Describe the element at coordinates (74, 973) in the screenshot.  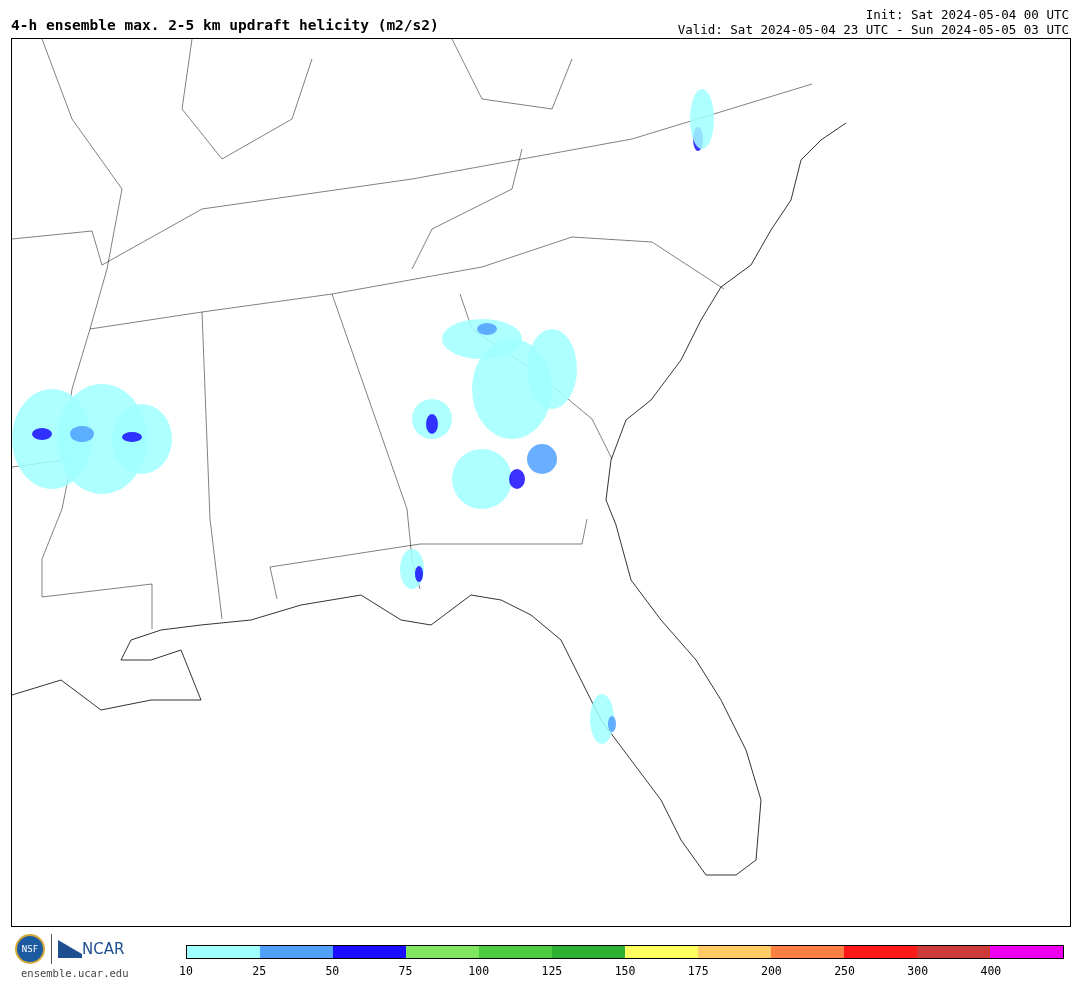
I see `website-url: ensemble.ucar.edu` at that location.